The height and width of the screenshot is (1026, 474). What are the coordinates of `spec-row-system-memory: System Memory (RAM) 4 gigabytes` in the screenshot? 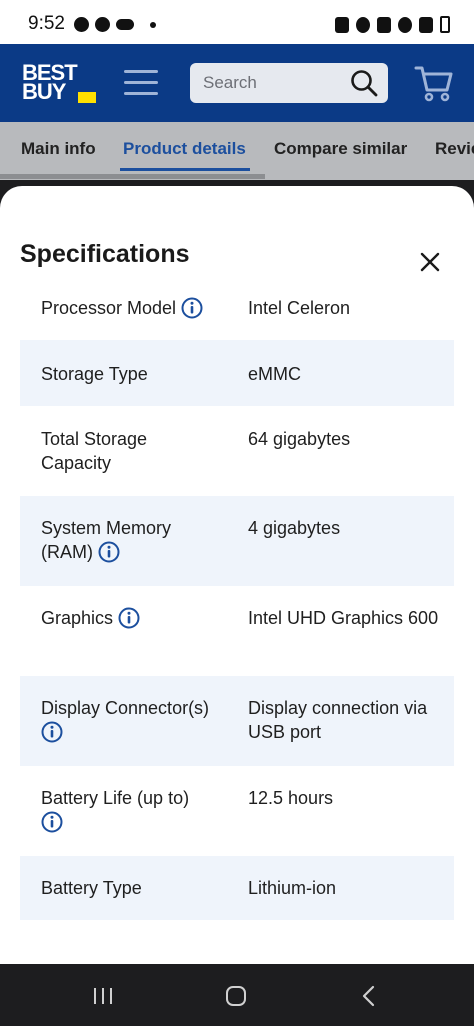 It's located at (237, 541).